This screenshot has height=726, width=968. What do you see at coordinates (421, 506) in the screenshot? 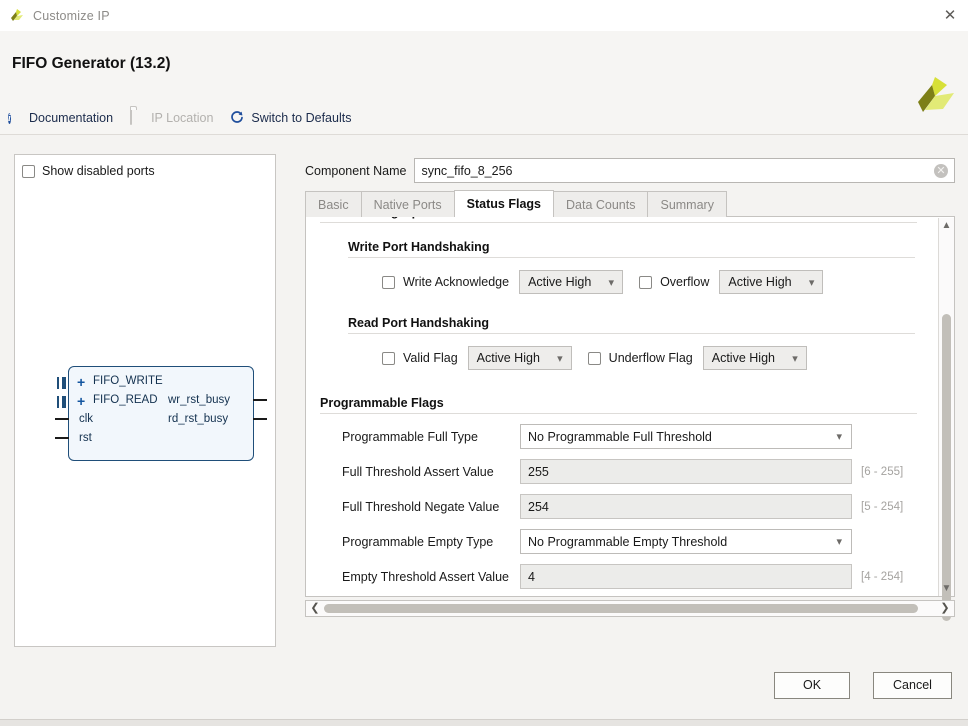
I see `full-threshold-negate-label: Full Threshold Negate Value` at bounding box center [421, 506].